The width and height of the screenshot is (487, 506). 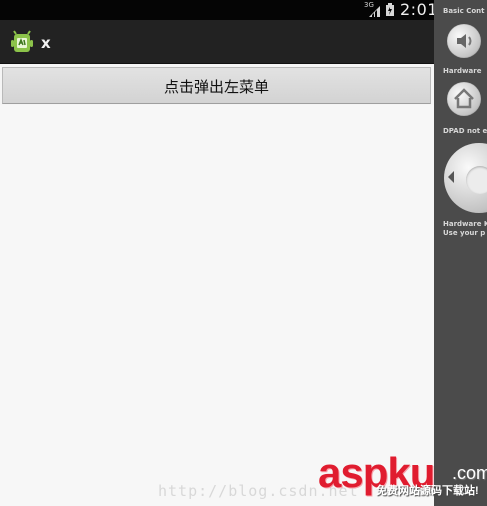 I want to click on blog-url-watermark: http://blog.csdn.net, so click(x=258, y=491).